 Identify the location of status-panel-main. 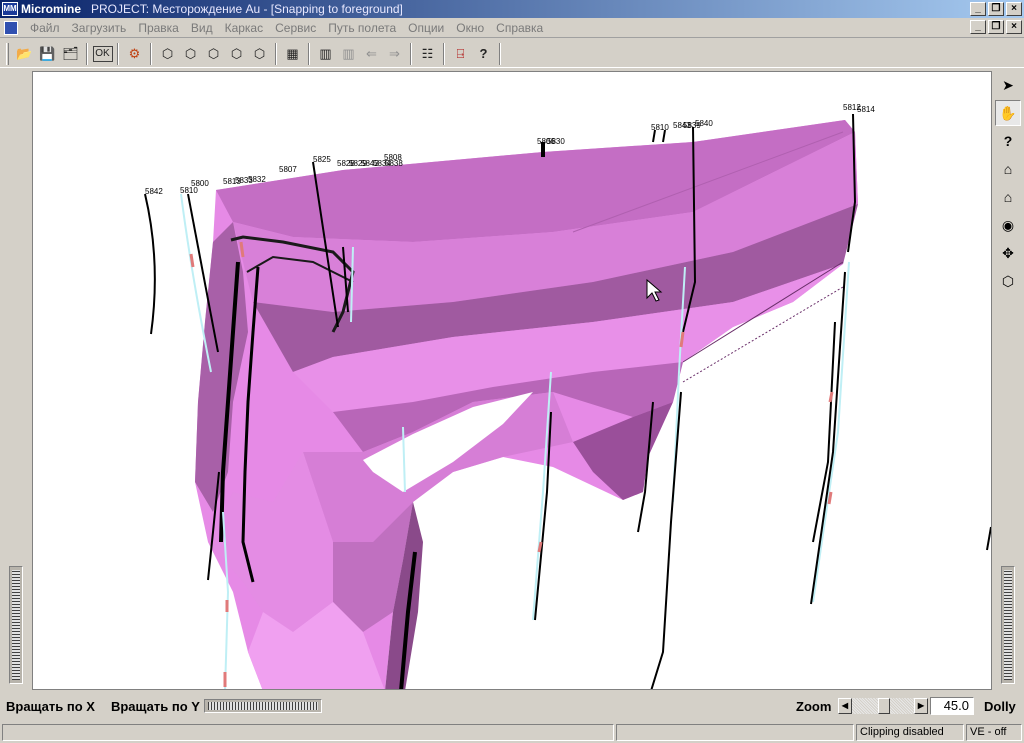
(308, 732).